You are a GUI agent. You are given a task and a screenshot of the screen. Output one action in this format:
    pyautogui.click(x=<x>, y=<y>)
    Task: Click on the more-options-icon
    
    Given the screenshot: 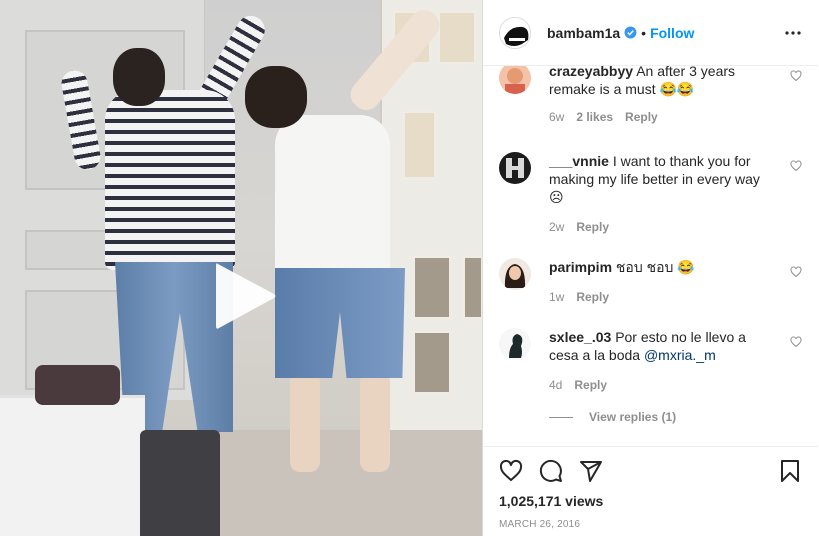 What is the action you would take?
    pyautogui.click(x=793, y=33)
    